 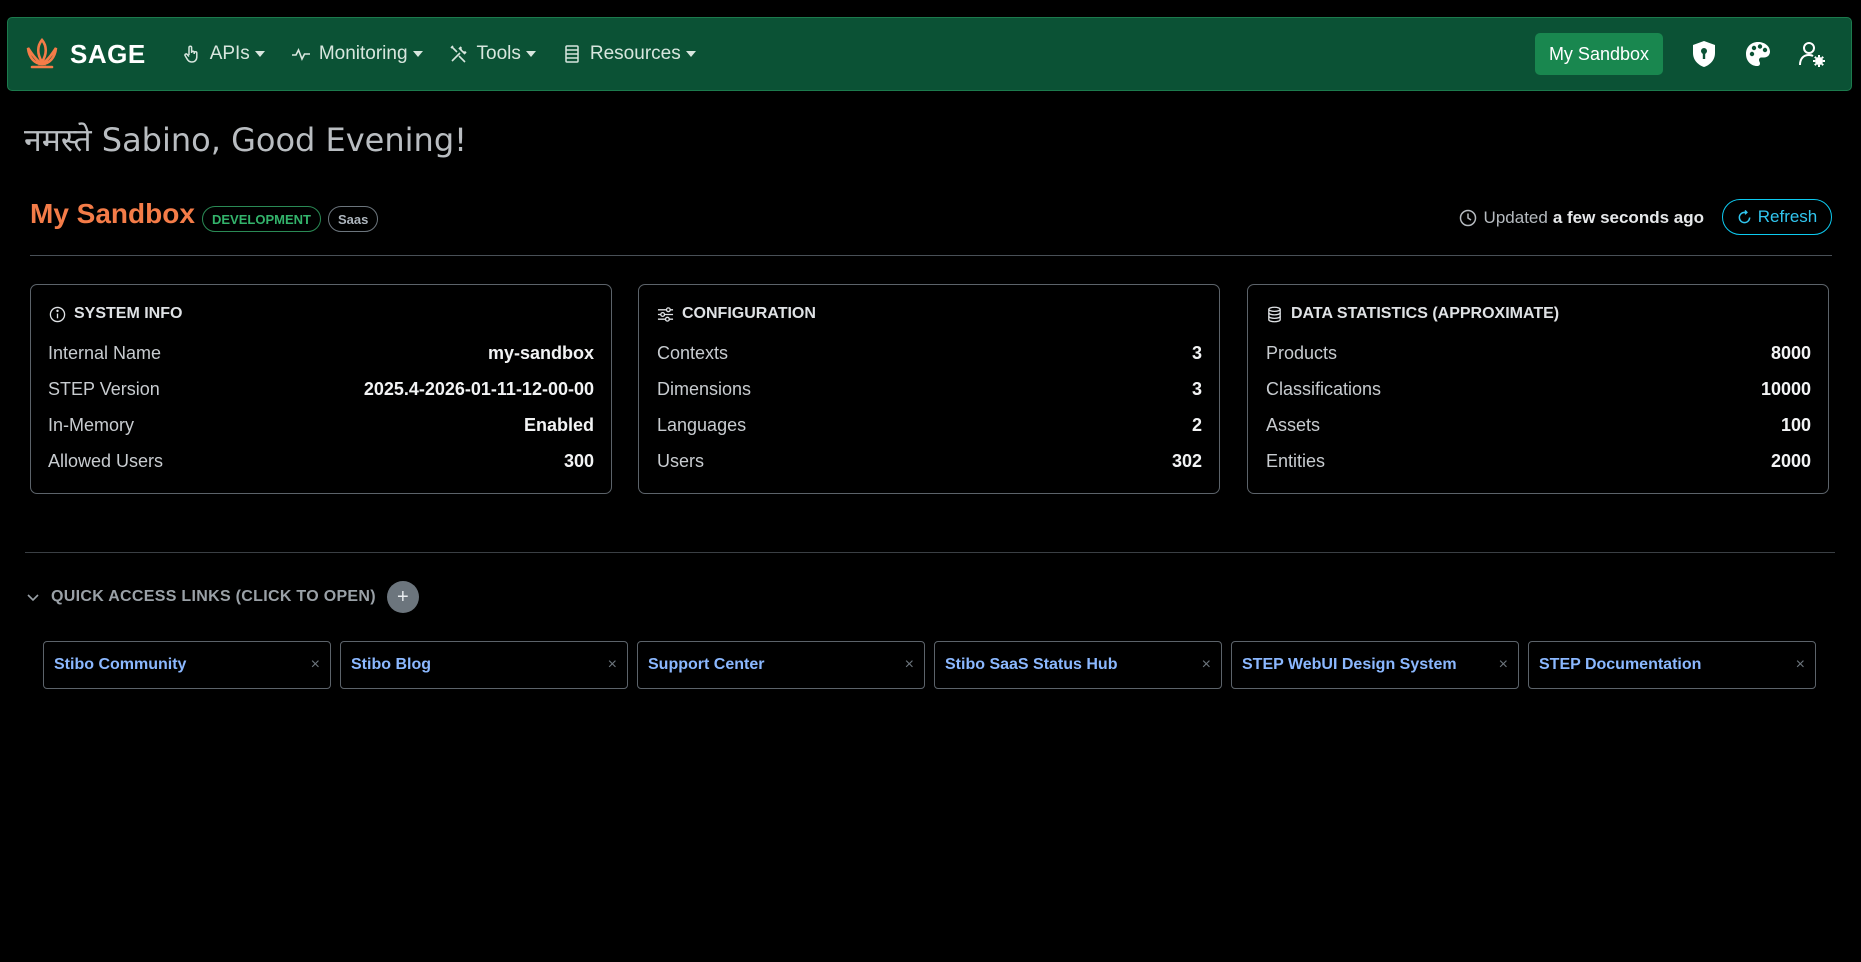 I want to click on stats-row-assets: Assets 100, so click(x=1538, y=425).